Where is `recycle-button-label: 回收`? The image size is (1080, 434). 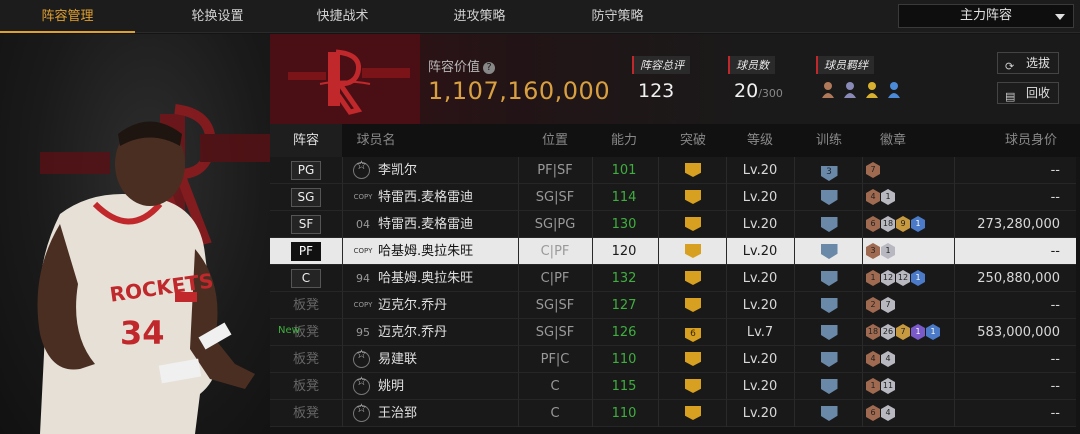 recycle-button-label: 回收 is located at coordinates (1037, 93).